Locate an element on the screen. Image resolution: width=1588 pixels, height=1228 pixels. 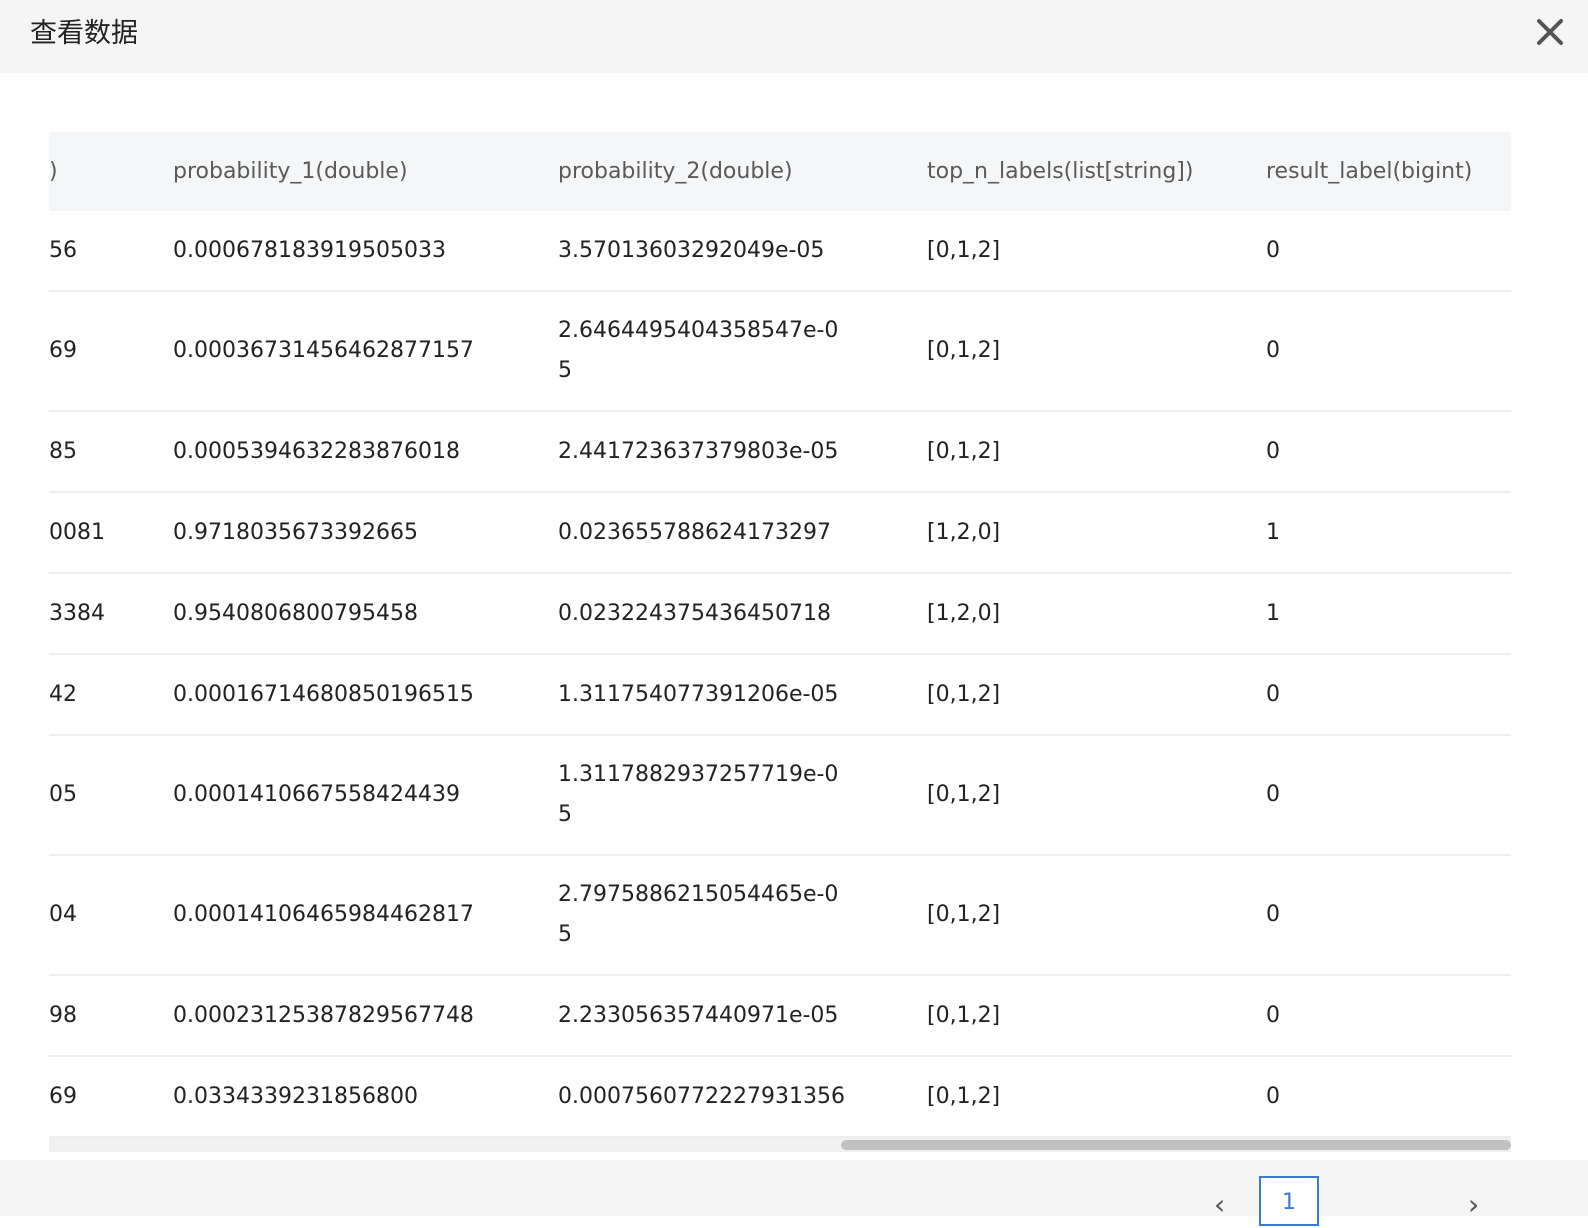
table-cell-text: 1.311754077391206e-05 is located at coordinates (698, 694).